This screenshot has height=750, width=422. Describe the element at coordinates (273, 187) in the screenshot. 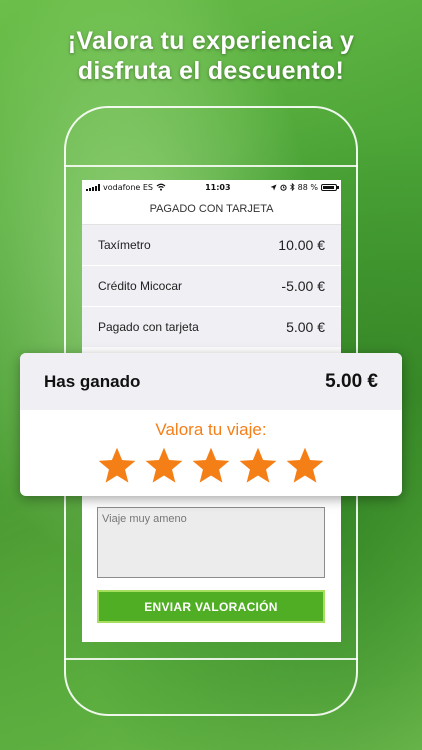

I see `location-icon` at that location.